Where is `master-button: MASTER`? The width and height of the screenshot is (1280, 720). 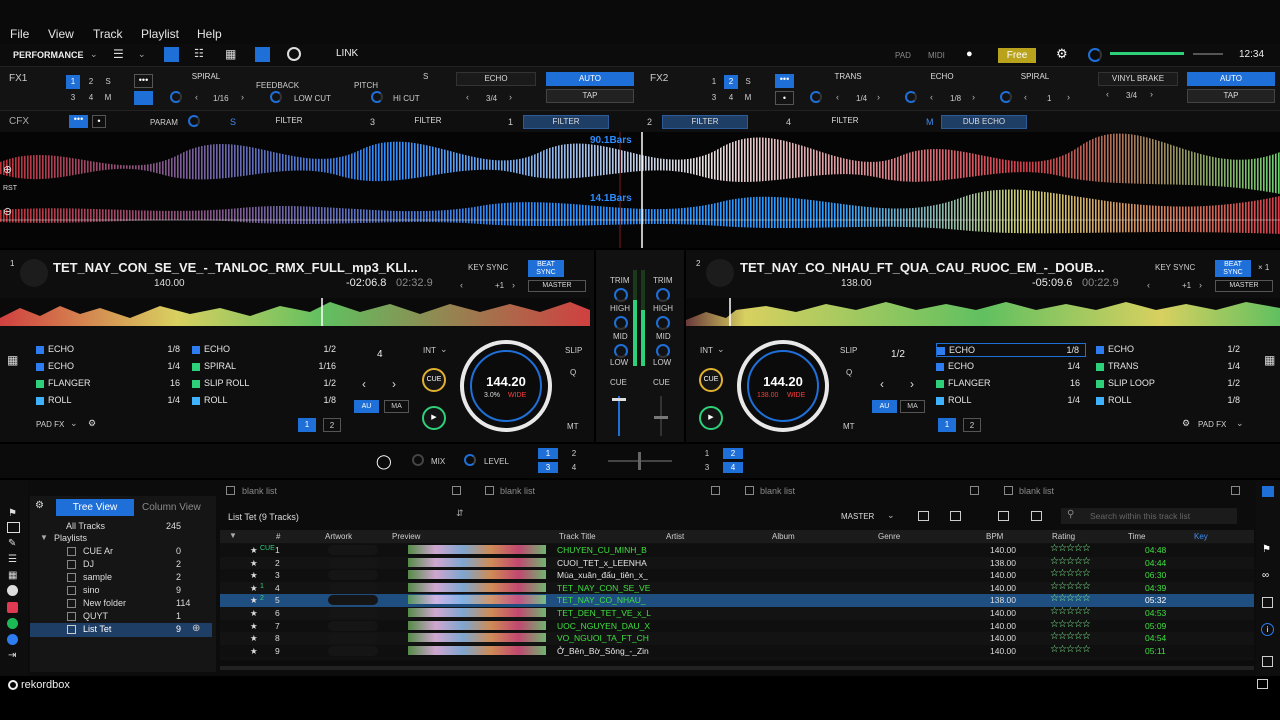
master-button: MASTER is located at coordinates (557, 286).